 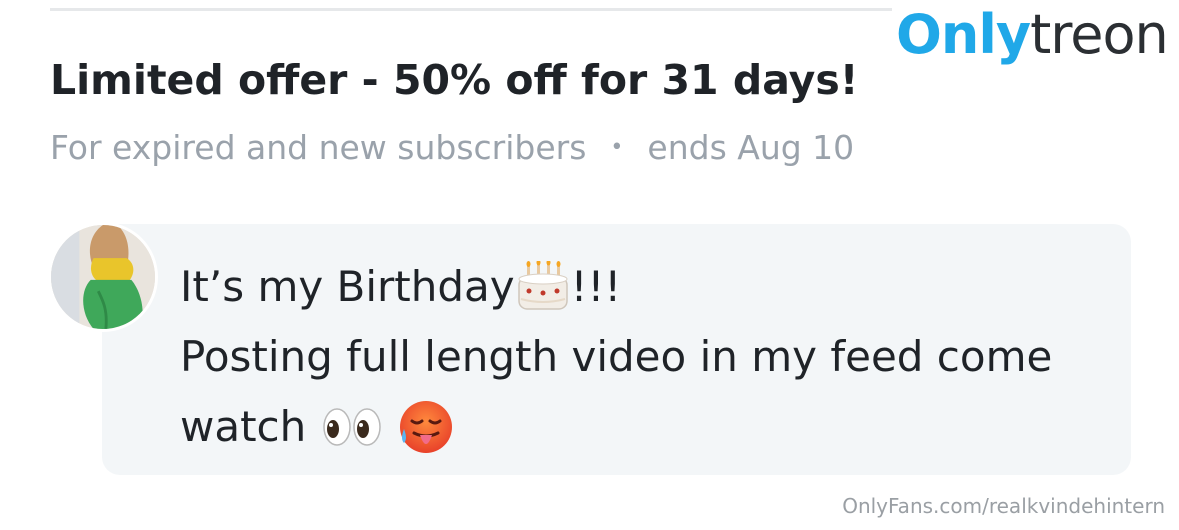 I want to click on avatar, so click(x=103, y=277).